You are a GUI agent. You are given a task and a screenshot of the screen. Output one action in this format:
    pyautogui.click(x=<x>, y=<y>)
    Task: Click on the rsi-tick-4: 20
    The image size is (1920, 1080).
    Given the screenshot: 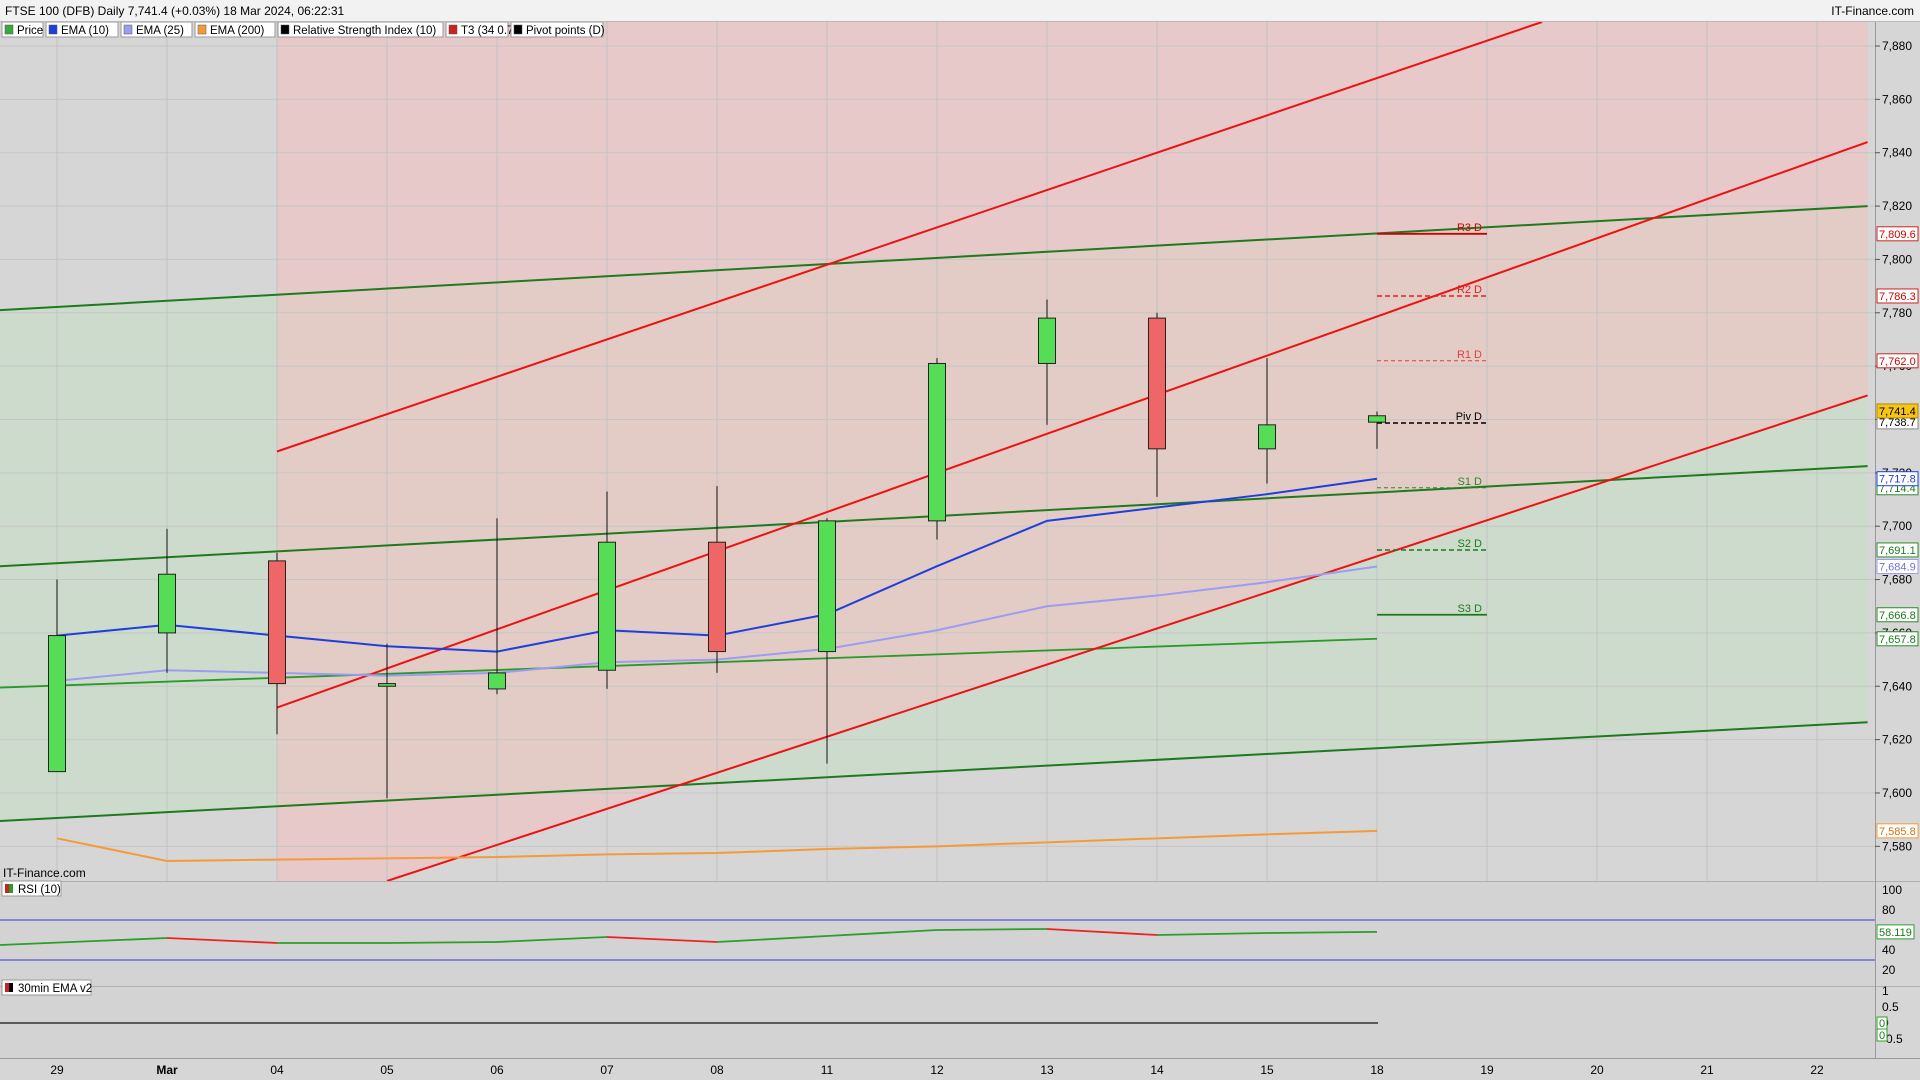 What is the action you would take?
    pyautogui.click(x=1889, y=970)
    